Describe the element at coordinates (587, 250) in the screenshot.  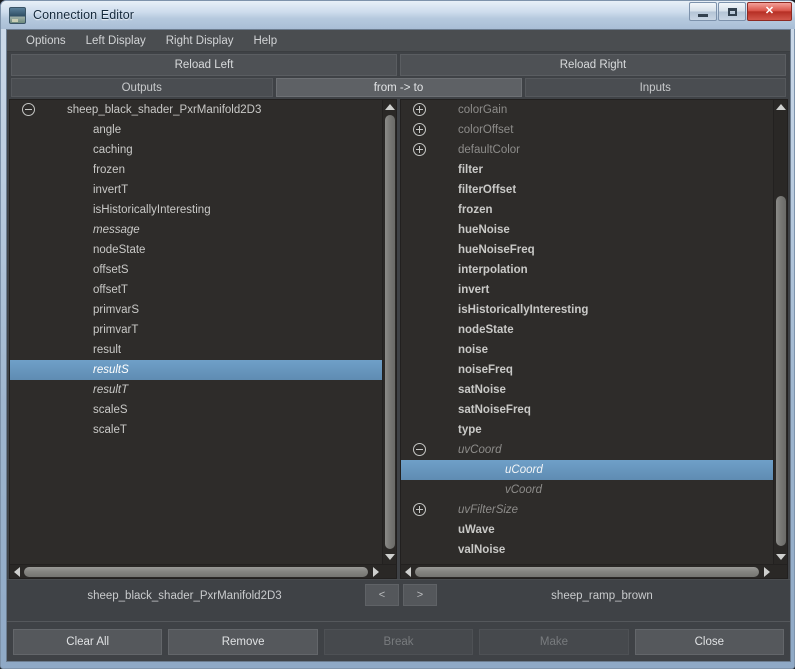
I see `list-item: hueNoiseFreq` at that location.